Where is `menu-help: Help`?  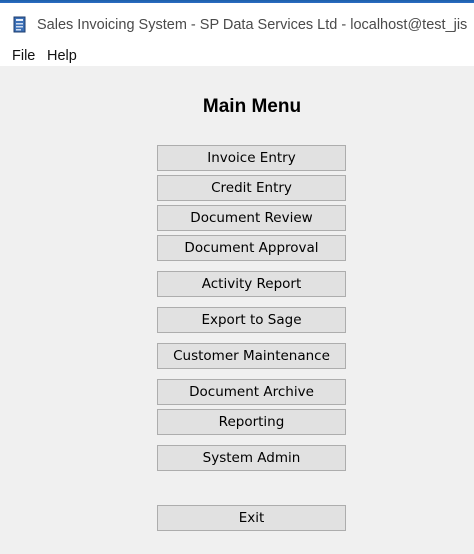 menu-help: Help is located at coordinates (62, 56).